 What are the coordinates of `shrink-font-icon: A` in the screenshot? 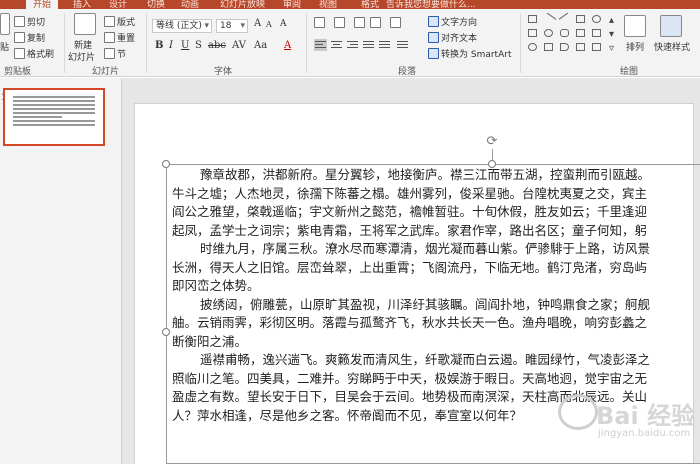 It's located at (269, 24).